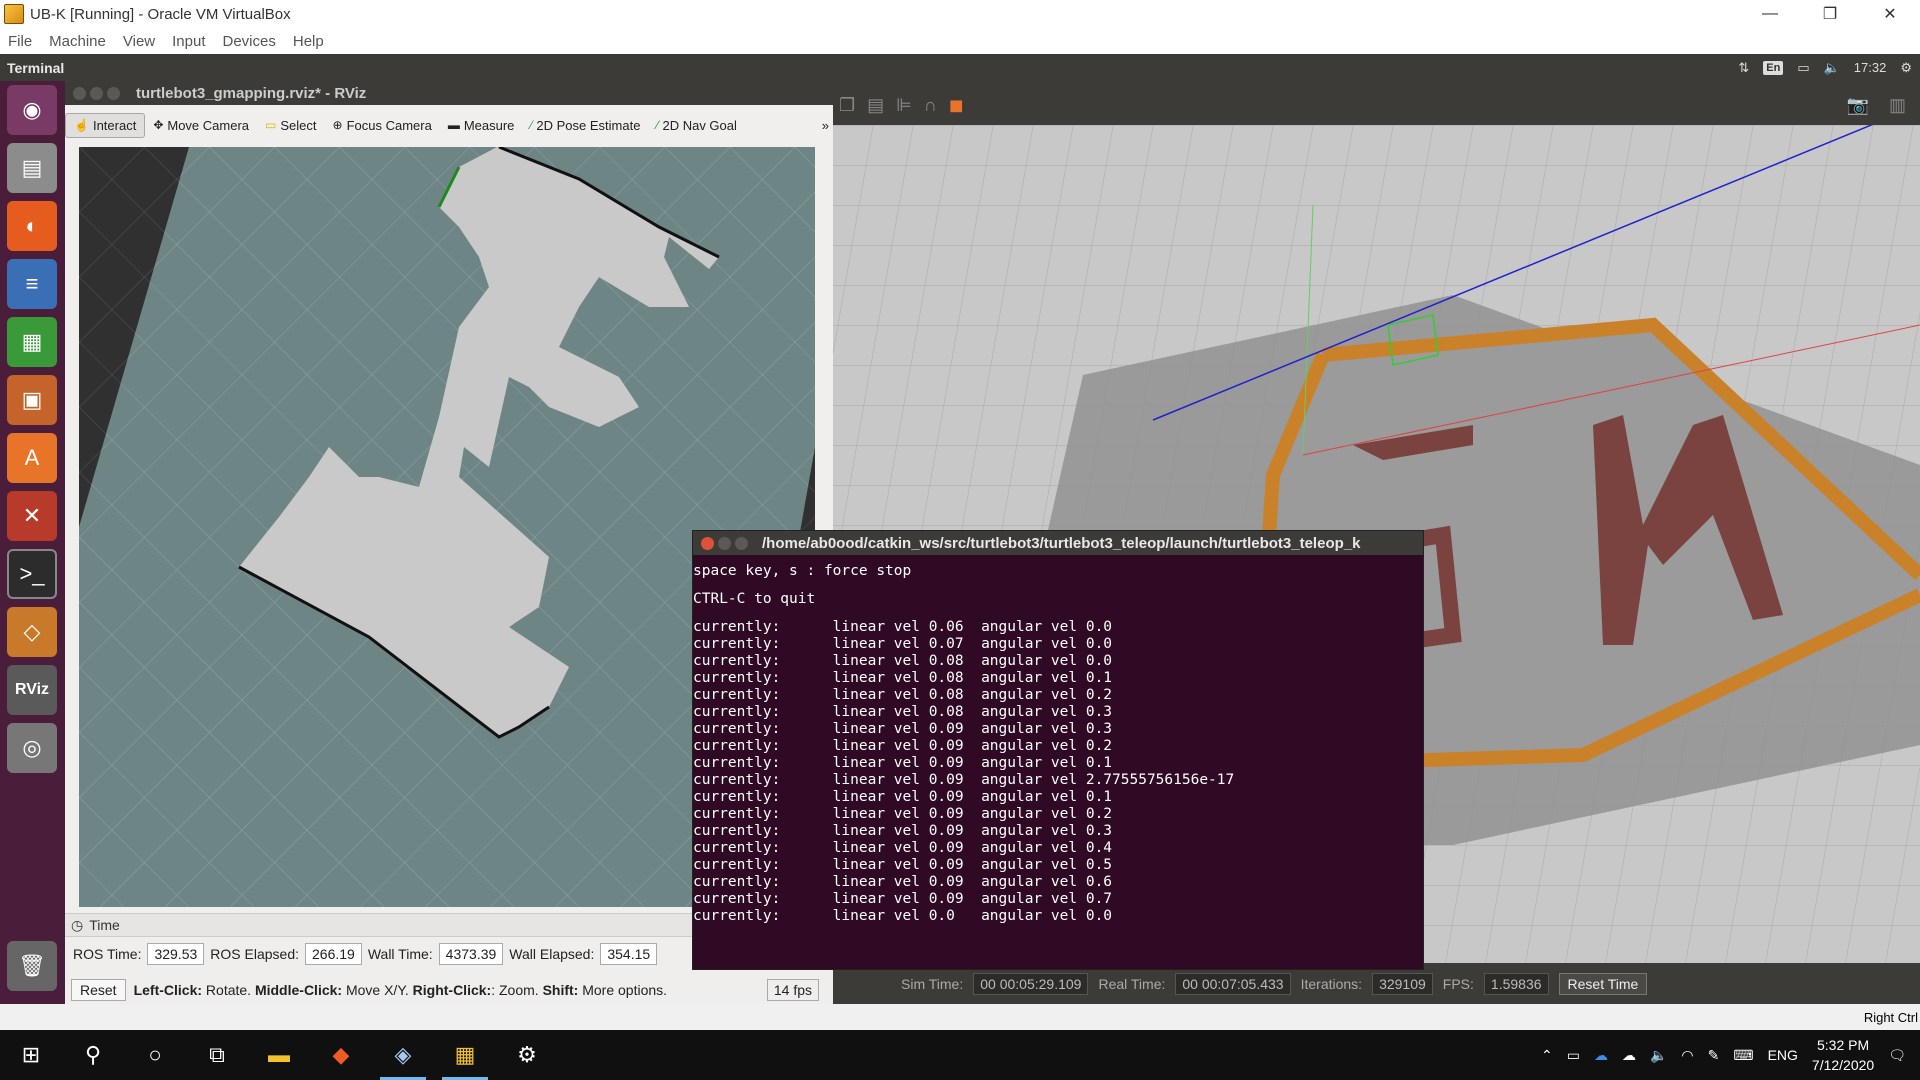 This screenshot has width=1920, height=1080. I want to click on terminal-close-button, so click(707, 543).